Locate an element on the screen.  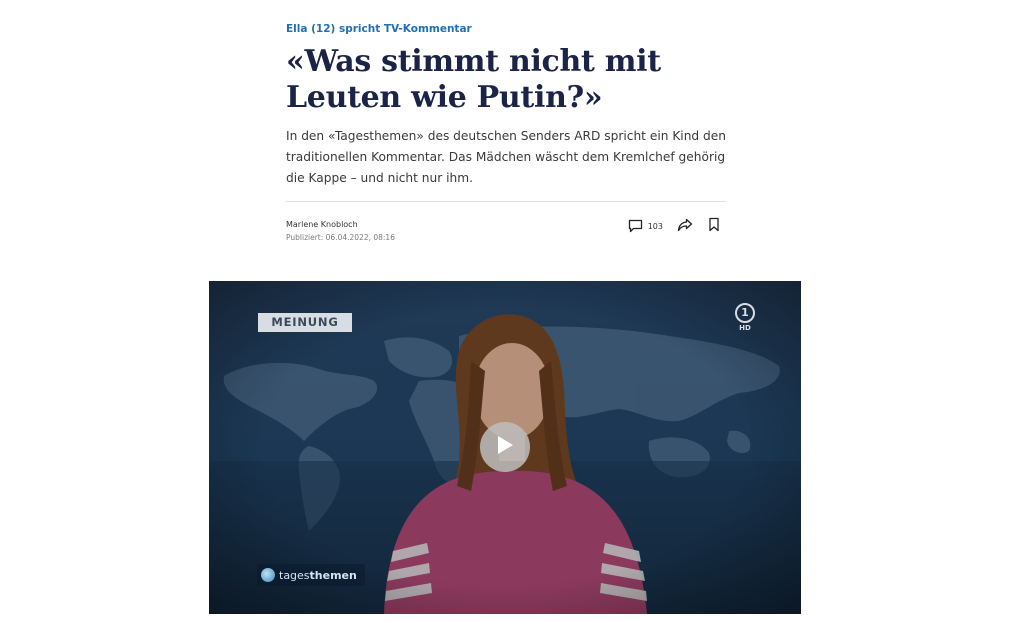
comments-button: 103 is located at coordinates (645, 226).